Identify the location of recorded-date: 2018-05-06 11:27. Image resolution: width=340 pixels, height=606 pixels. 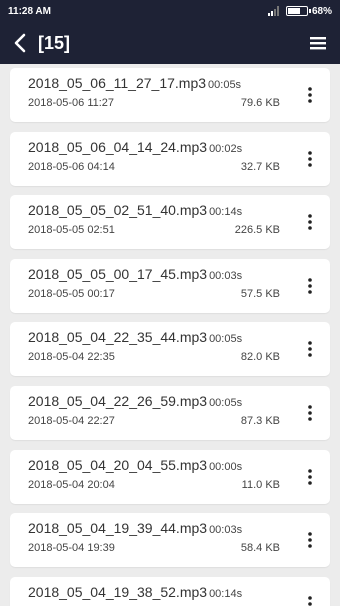
(71, 103).